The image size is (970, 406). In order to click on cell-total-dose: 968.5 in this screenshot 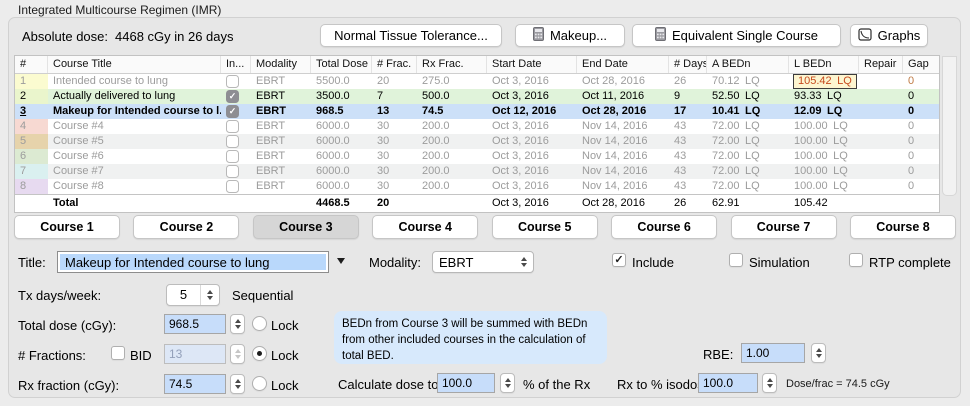, I will do `click(330, 111)`.